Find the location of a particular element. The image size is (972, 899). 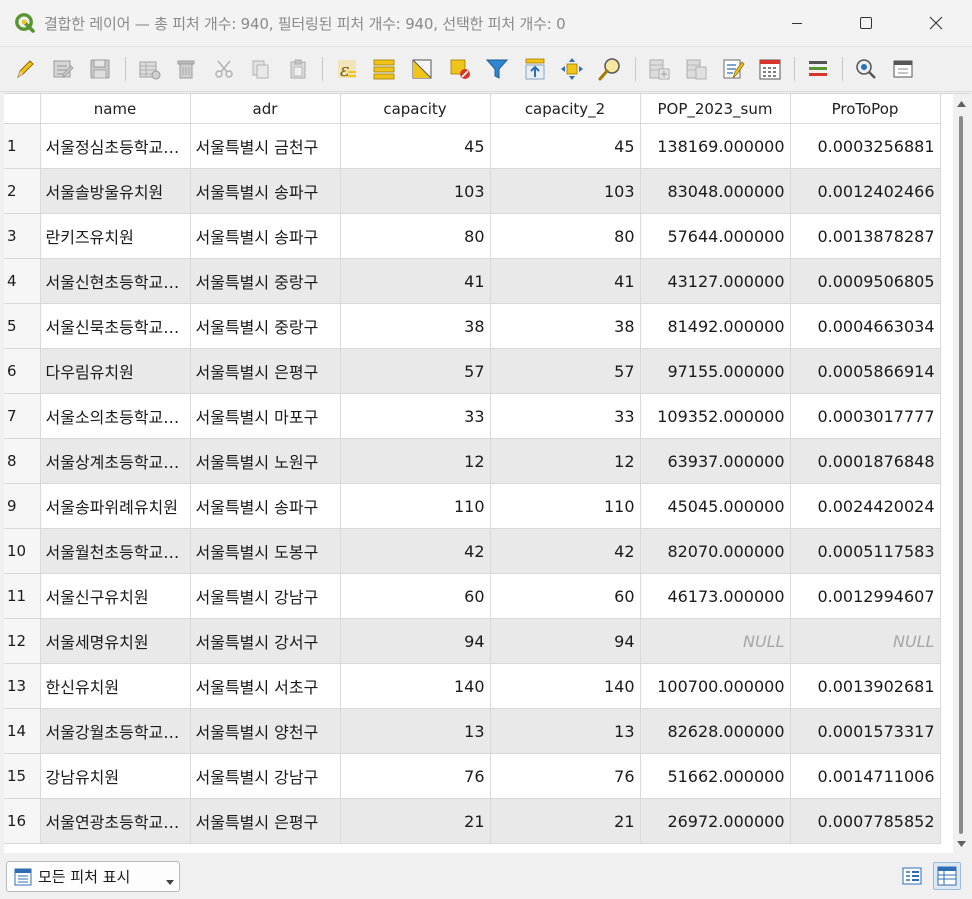

cell-capacity-2: 41 is located at coordinates (565, 281).